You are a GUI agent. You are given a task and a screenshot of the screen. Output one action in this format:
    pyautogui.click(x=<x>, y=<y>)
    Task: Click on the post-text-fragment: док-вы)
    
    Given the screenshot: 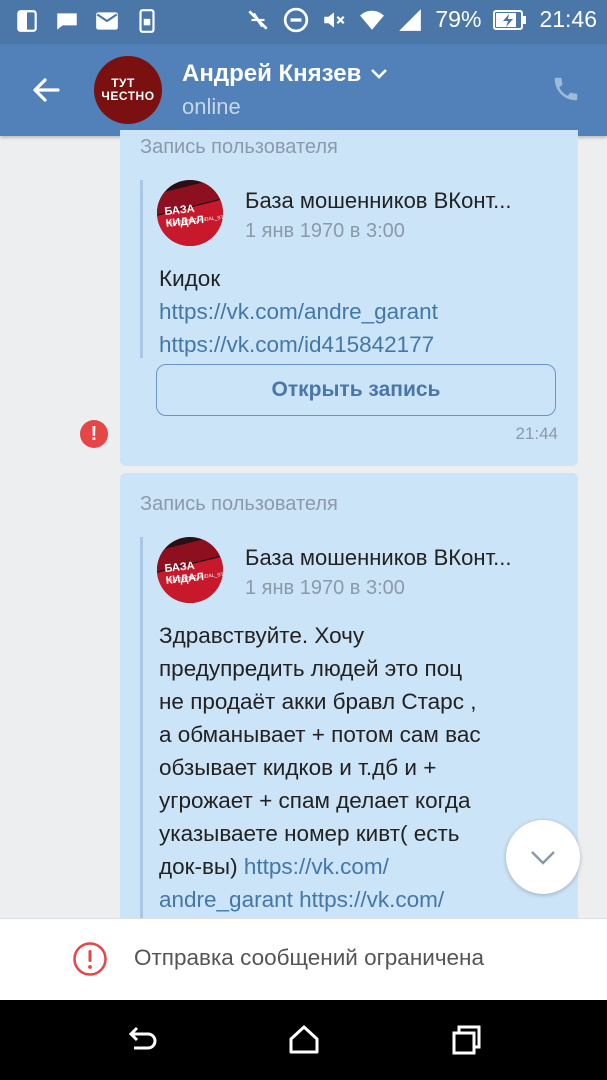 What is the action you would take?
    pyautogui.click(x=198, y=866)
    